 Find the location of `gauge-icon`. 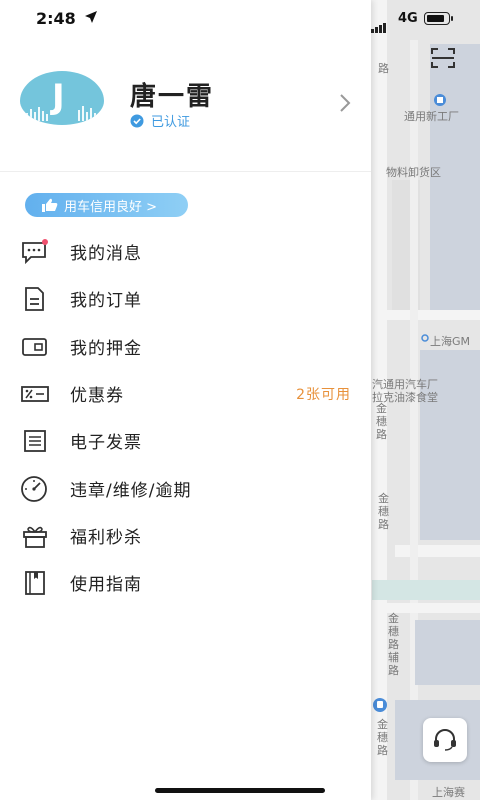

gauge-icon is located at coordinates (34, 489).